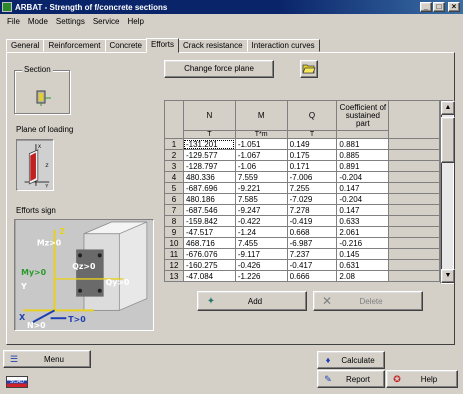  Describe the element at coordinates (261, 243) in the screenshot. I see `grid-cell: 7.455` at that location.